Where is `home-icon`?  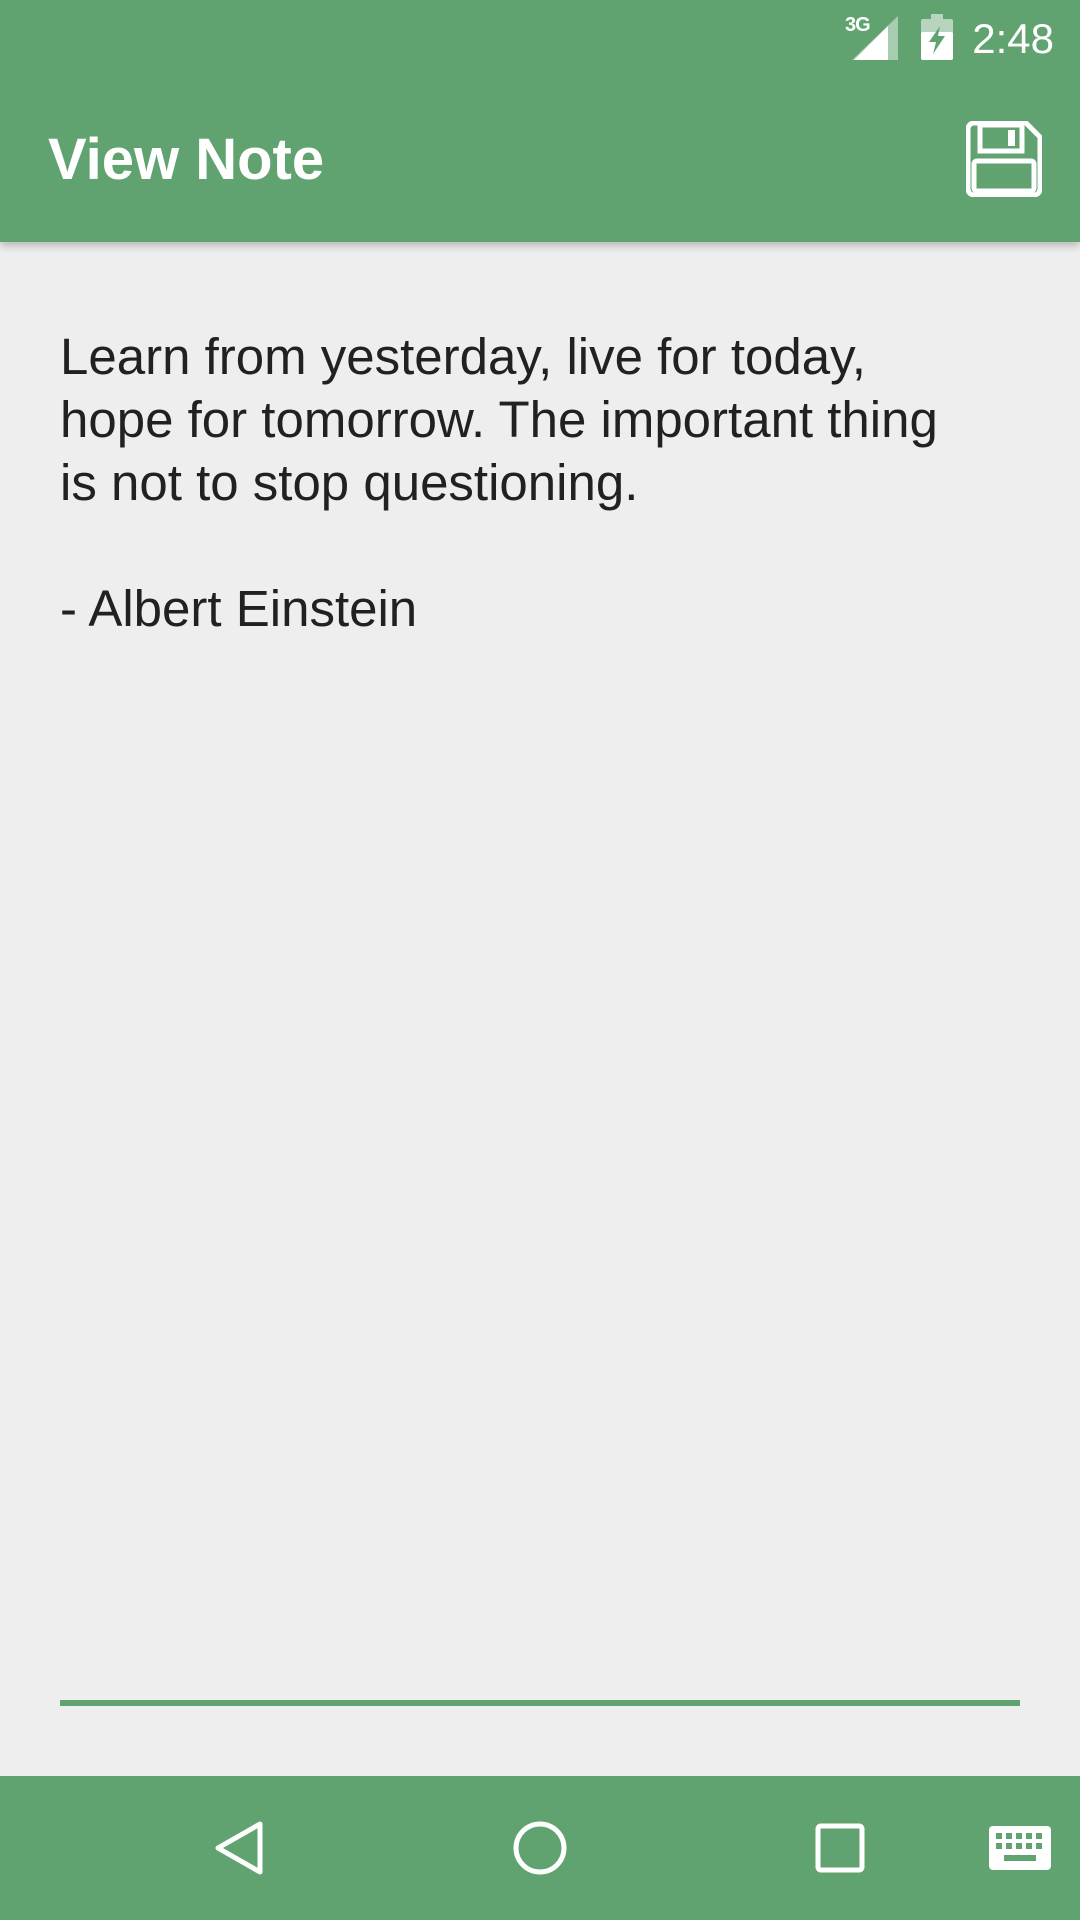 home-icon is located at coordinates (540, 1848).